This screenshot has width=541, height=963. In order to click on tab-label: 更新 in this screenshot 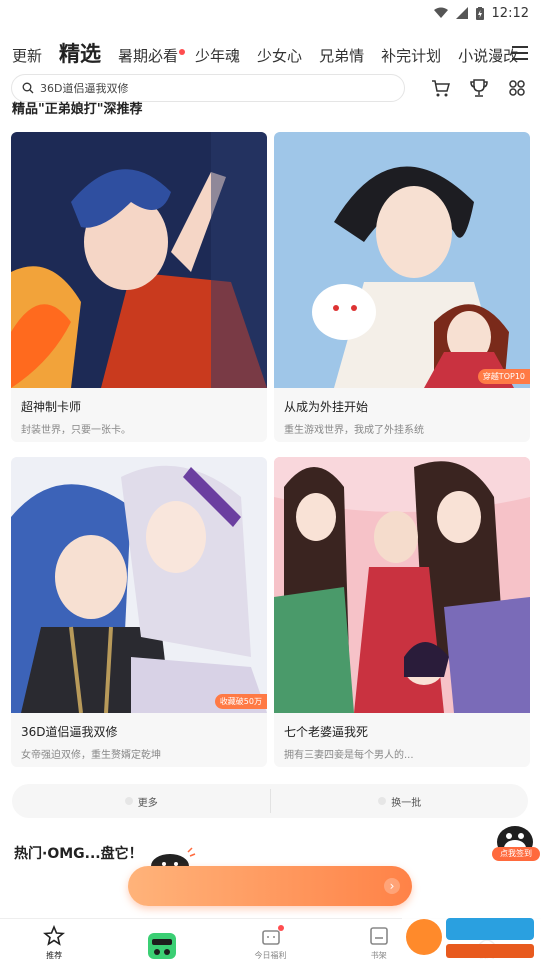, I will do `click(27, 56)`.